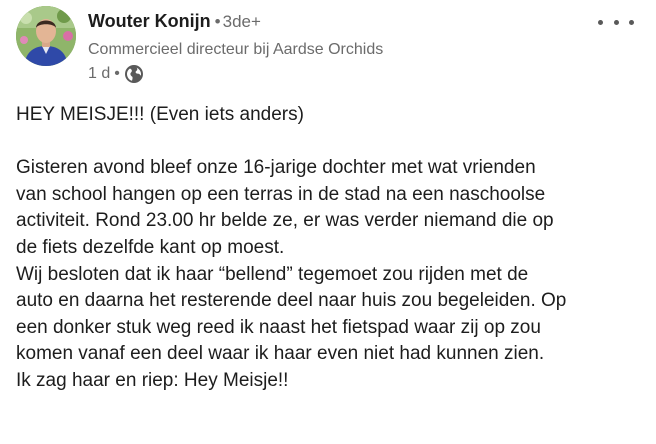 This screenshot has width=656, height=444. Describe the element at coordinates (160, 114) in the screenshot. I see `post-title-line: HEY MEISJE!!! (Even iets anders)` at that location.